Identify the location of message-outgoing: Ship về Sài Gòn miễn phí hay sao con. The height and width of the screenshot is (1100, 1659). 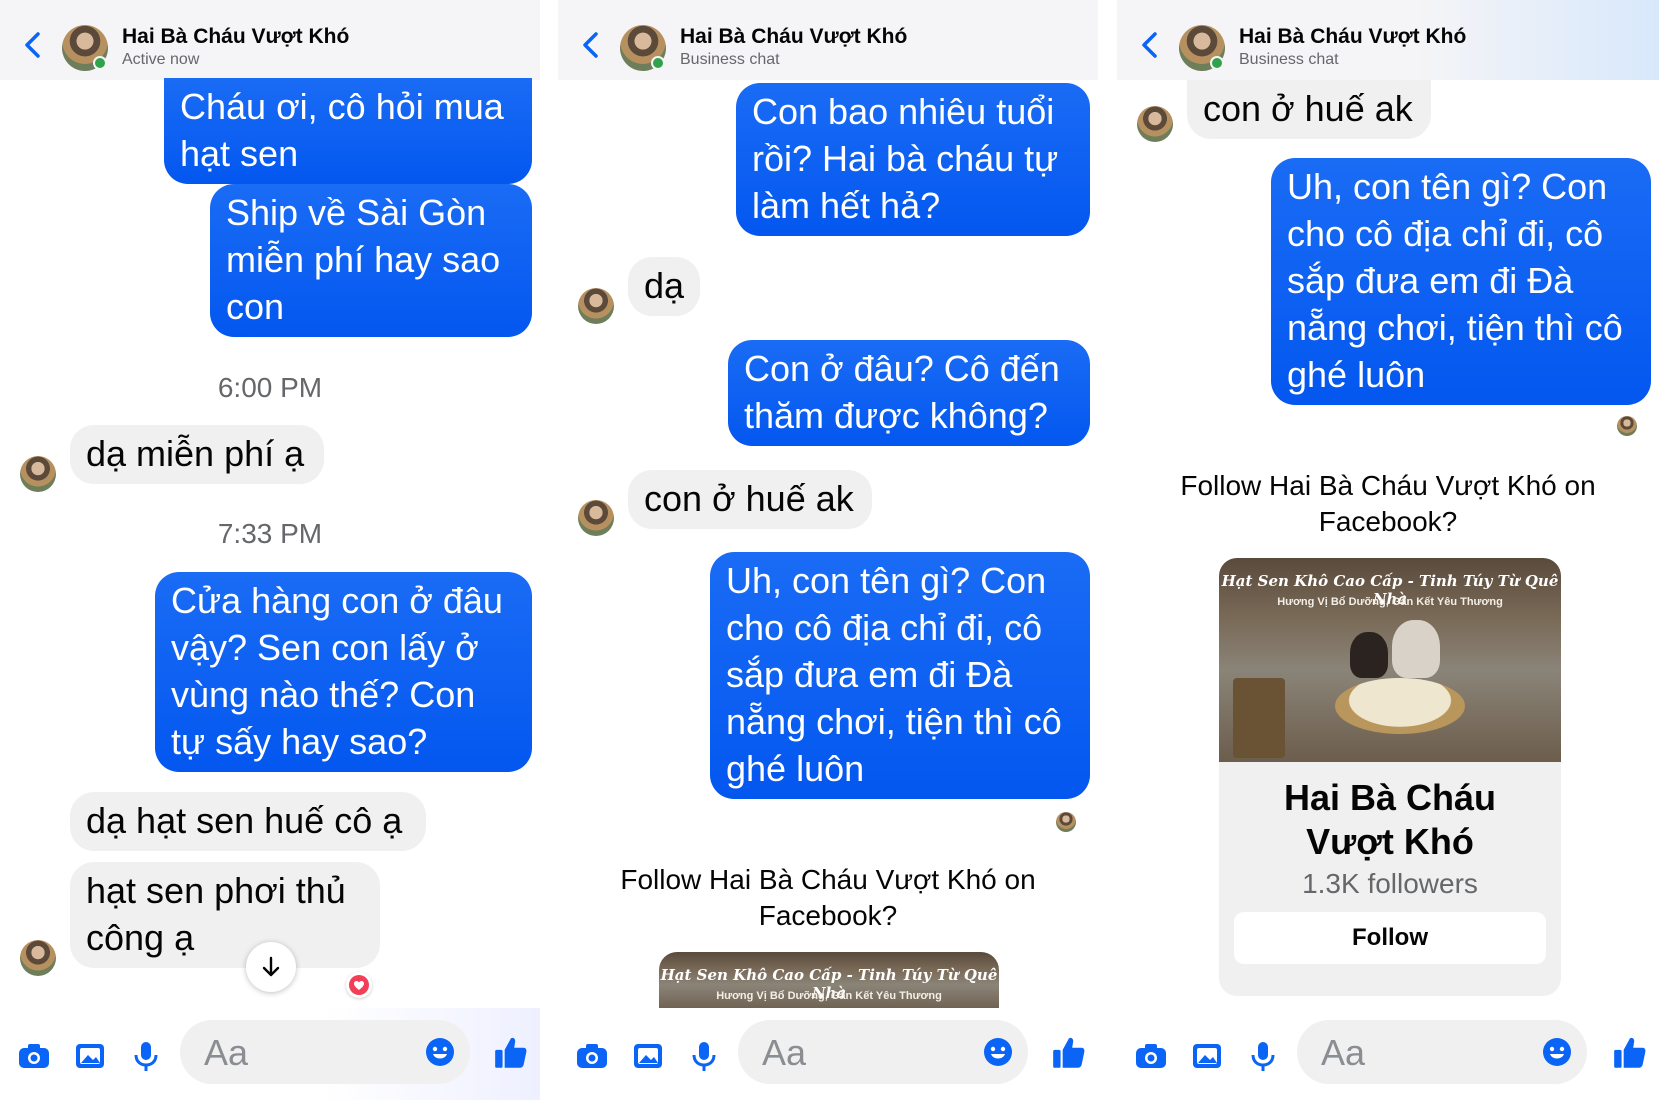
(371, 260).